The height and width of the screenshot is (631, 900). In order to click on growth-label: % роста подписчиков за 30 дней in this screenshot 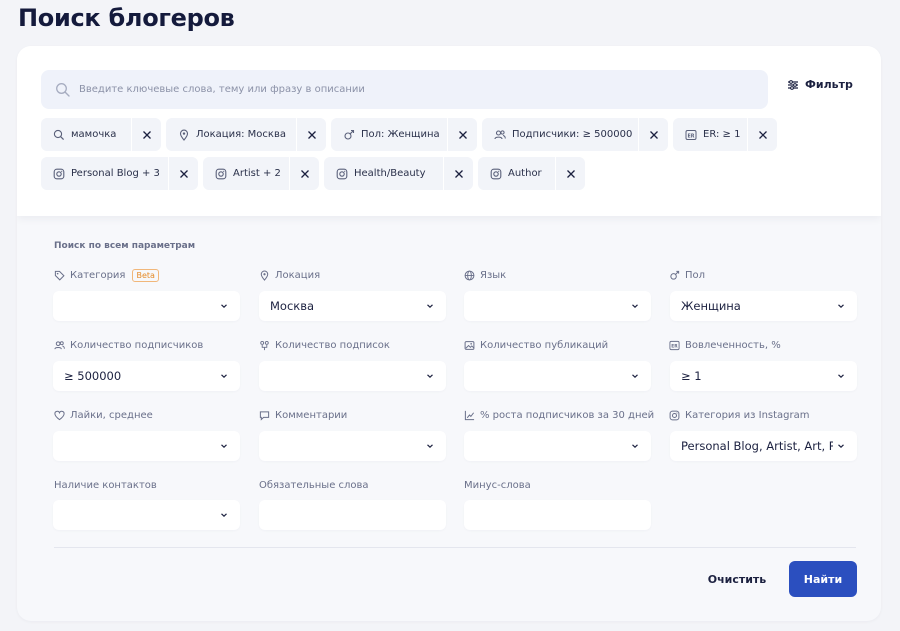, I will do `click(559, 415)`.